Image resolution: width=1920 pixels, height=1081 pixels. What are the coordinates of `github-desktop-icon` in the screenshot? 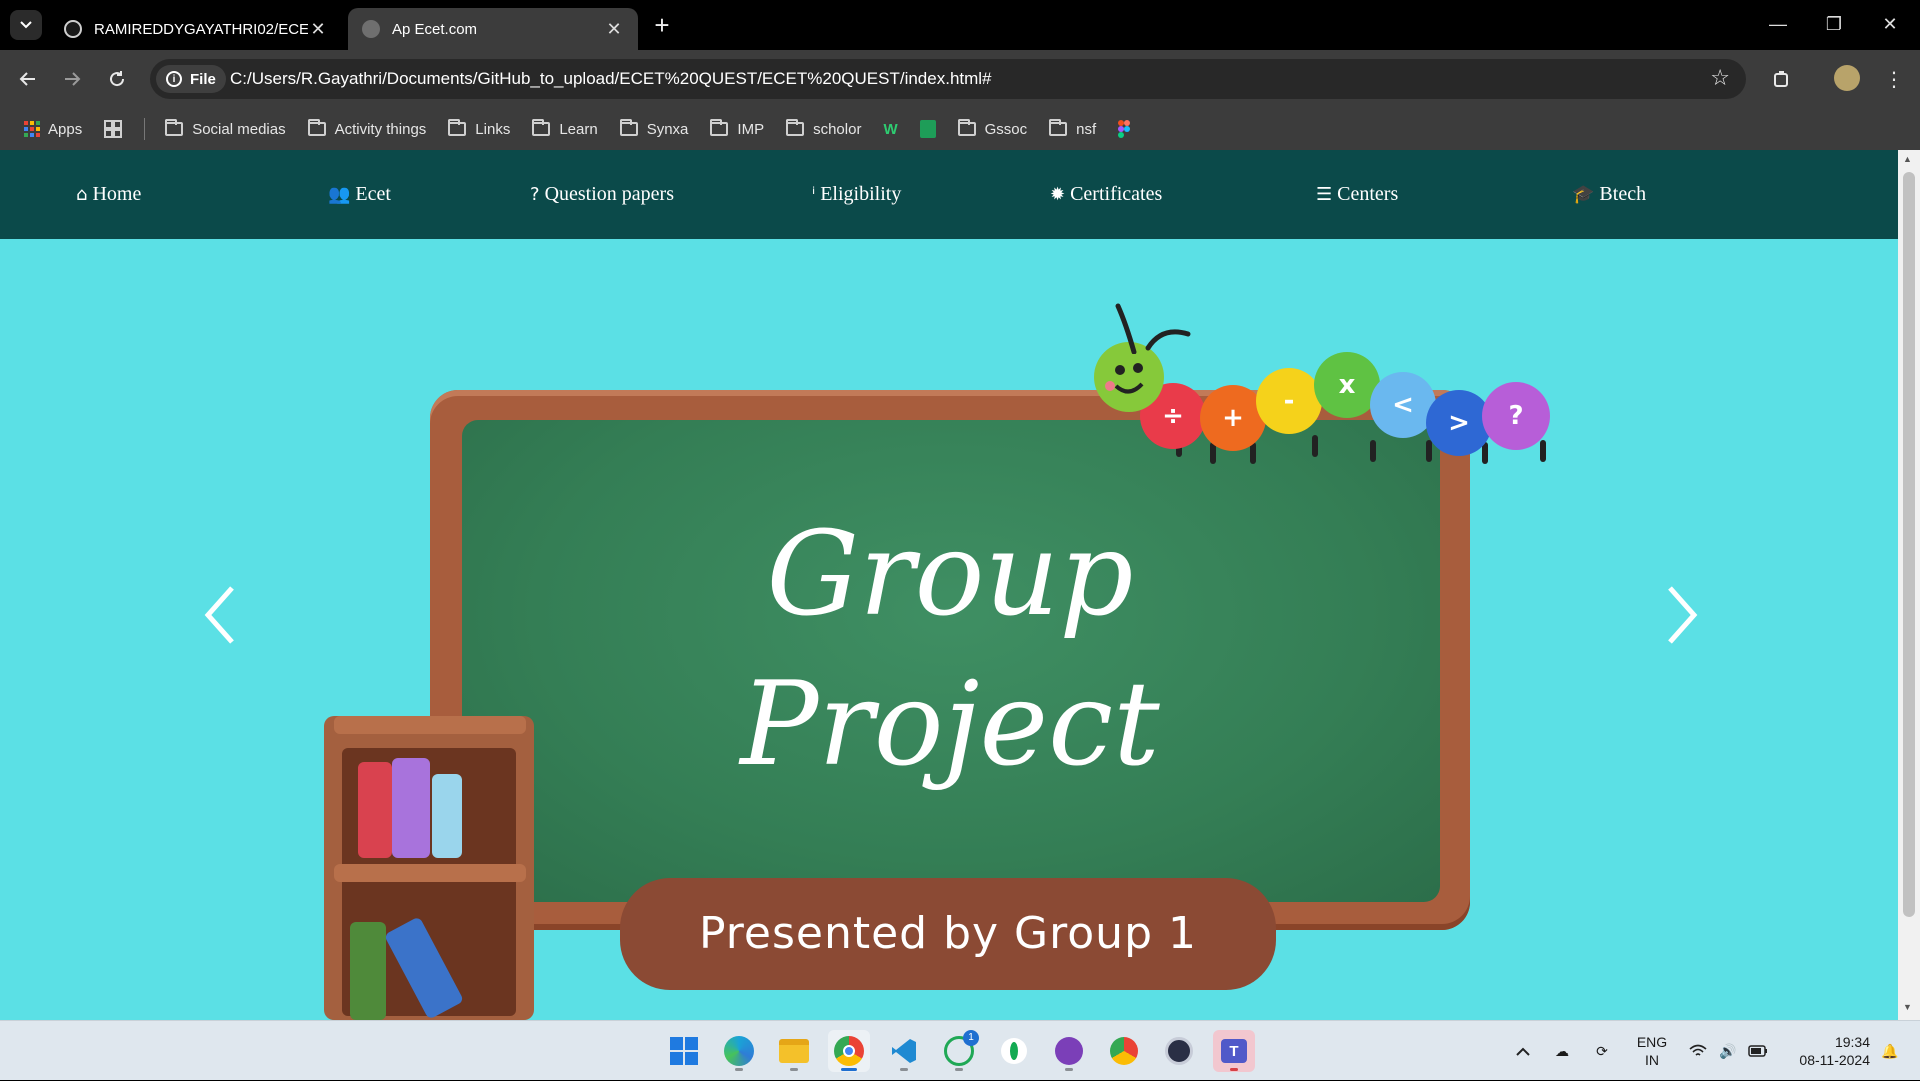 It's located at (1069, 1051).